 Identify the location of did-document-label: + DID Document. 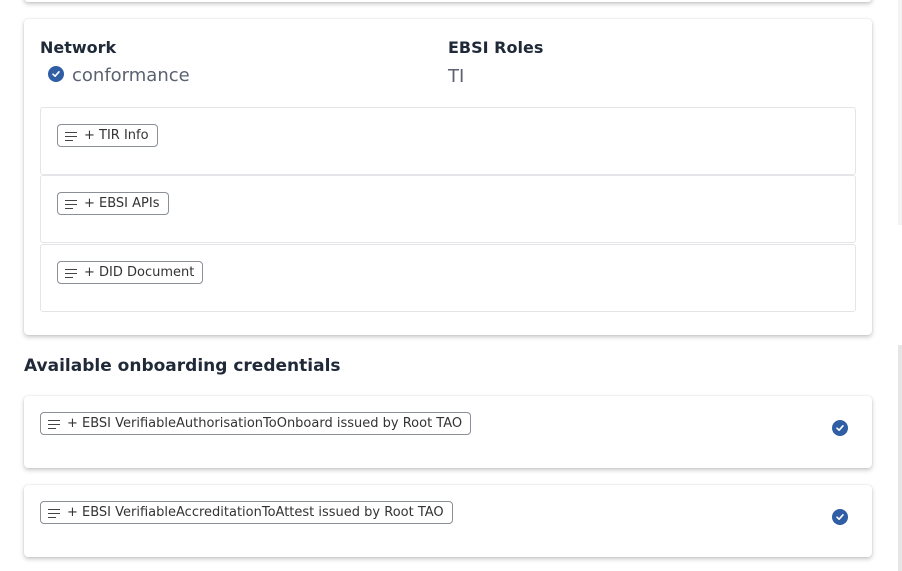
(139, 272).